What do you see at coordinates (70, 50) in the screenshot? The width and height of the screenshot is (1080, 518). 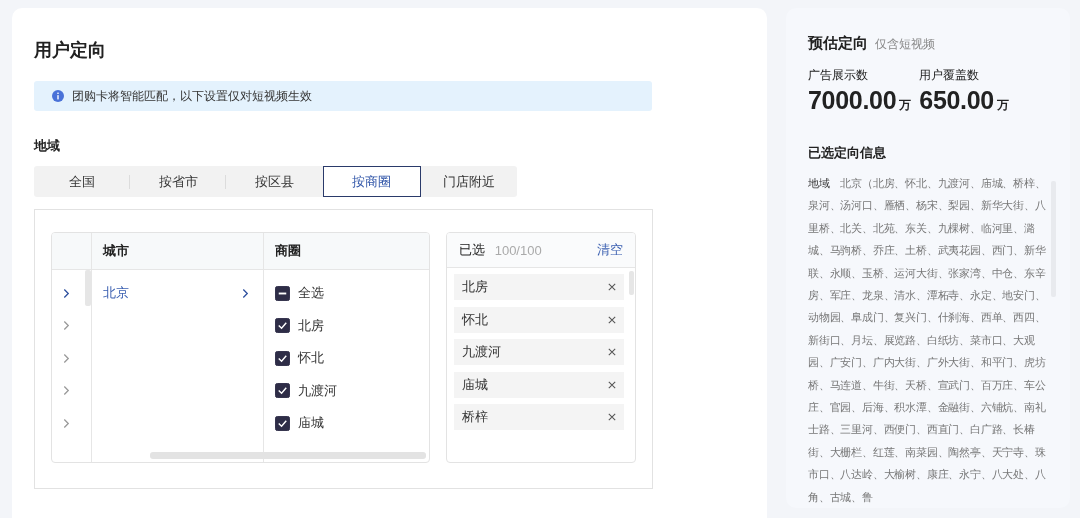 I see `section-title: 用户定向` at bounding box center [70, 50].